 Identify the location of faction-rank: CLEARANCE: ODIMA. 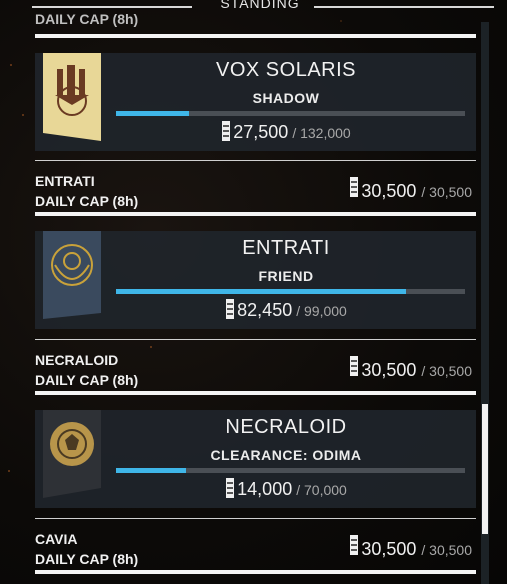
(286, 455).